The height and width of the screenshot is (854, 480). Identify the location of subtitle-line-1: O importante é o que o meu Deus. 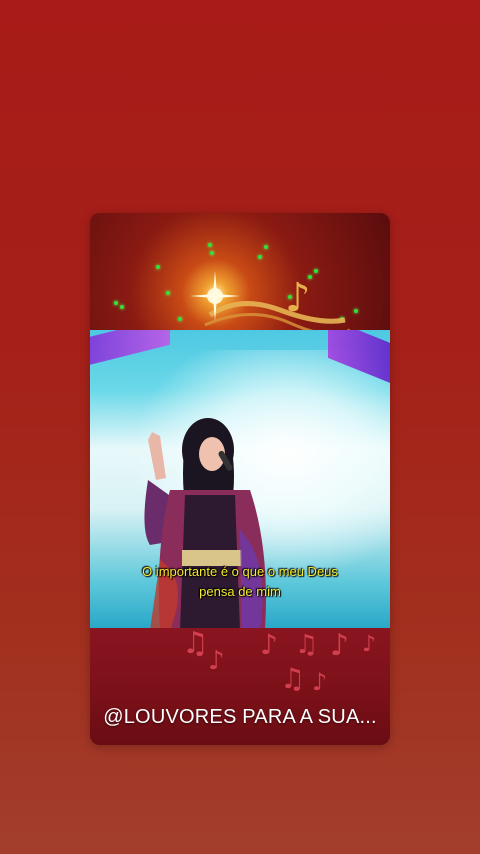
(240, 571).